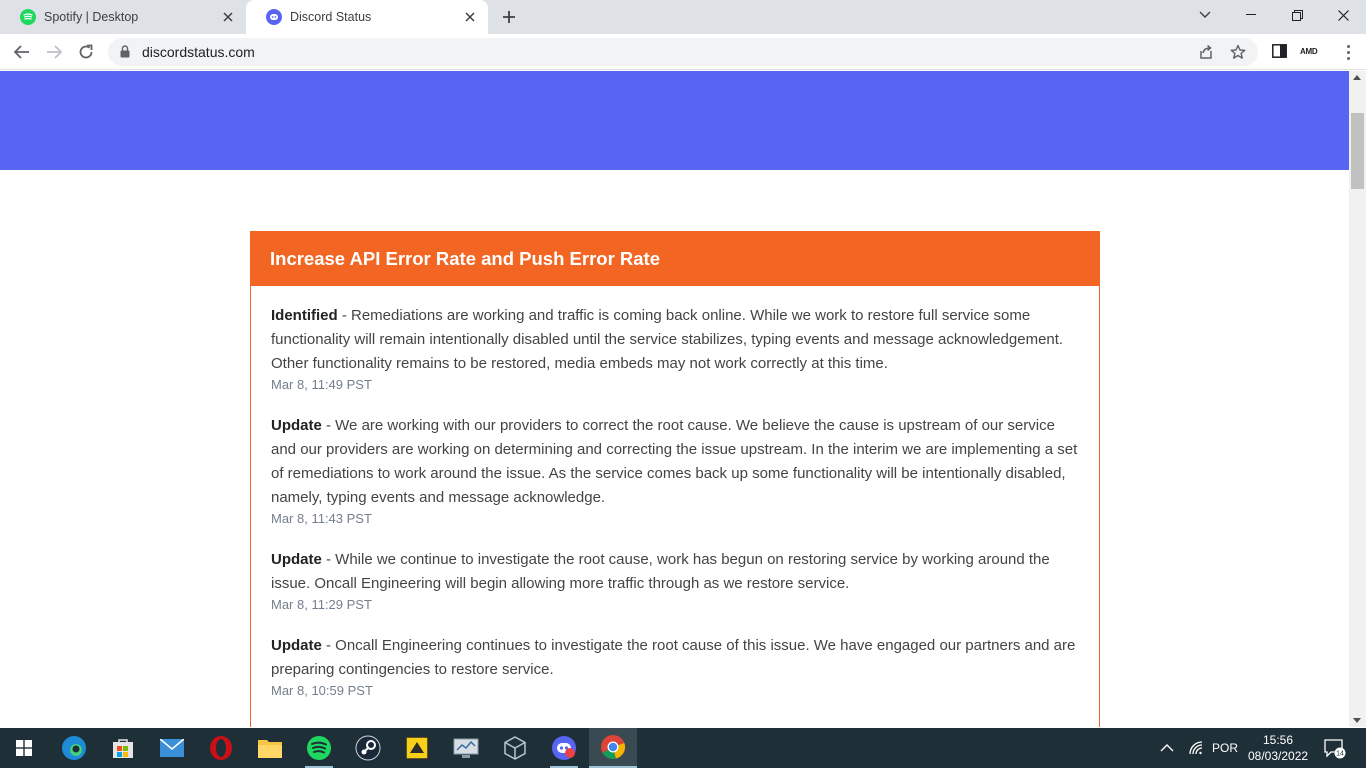  What do you see at coordinates (515, 748) in the screenshot?
I see `virtualbox-icon` at bounding box center [515, 748].